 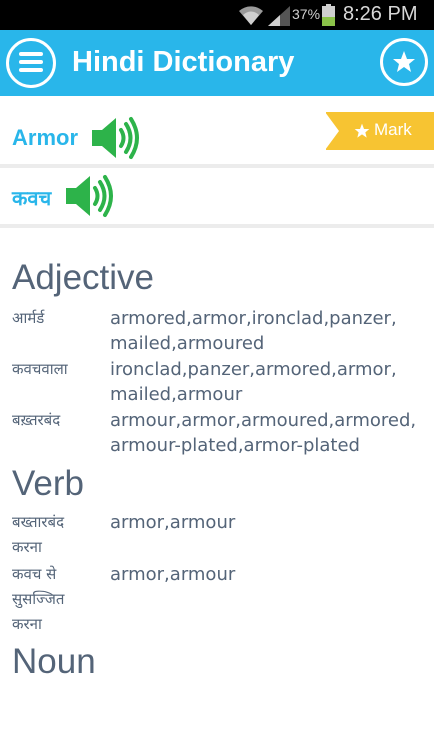 I want to click on app-bar: Hindi Dictionary, so click(x=217, y=63).